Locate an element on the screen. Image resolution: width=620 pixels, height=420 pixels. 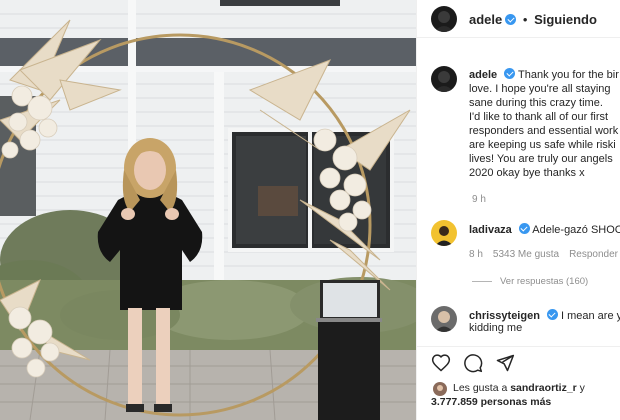
post-header: adele • Siguiendo is located at coordinates (518, 19).